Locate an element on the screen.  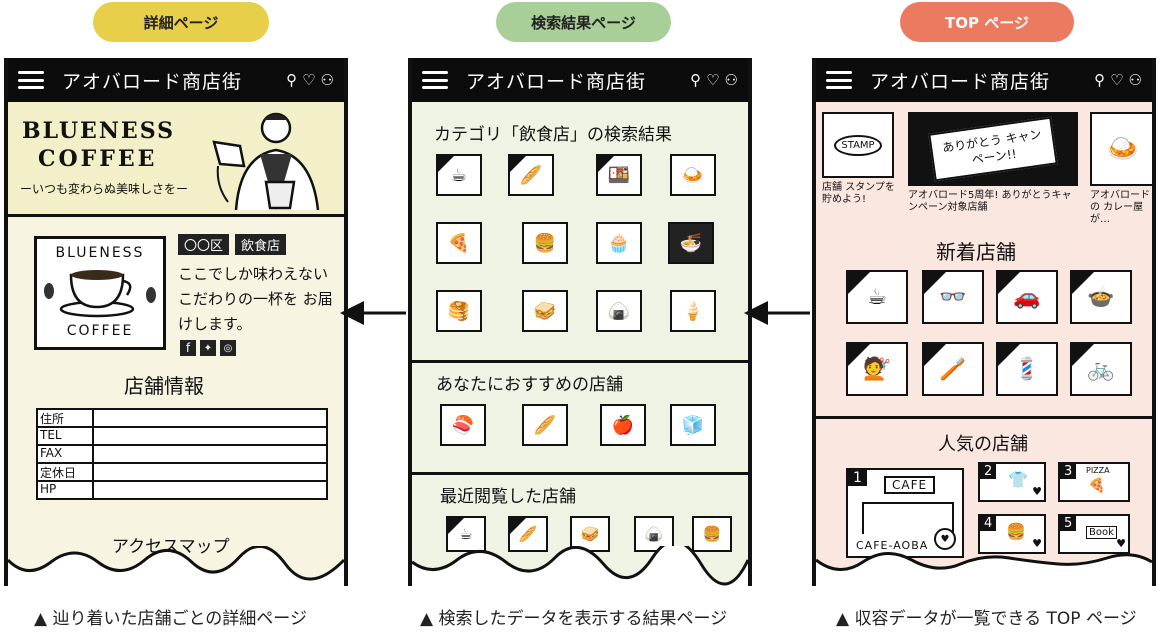
caption-search: ▲ 検索したデータを表示する結果ページ is located at coordinates (574, 619).